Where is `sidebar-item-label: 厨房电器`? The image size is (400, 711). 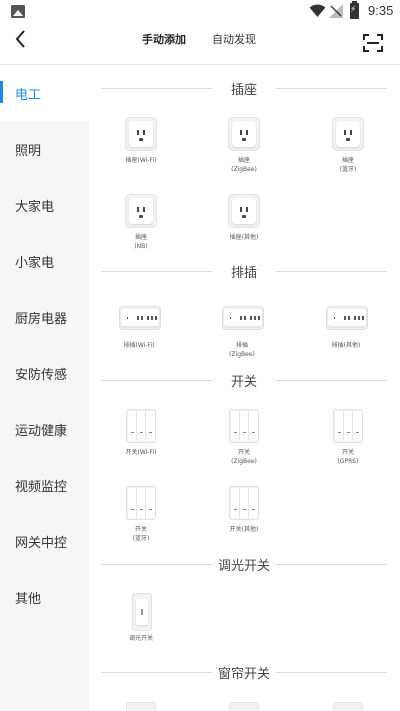 sidebar-item-label: 厨房电器 is located at coordinates (41, 319).